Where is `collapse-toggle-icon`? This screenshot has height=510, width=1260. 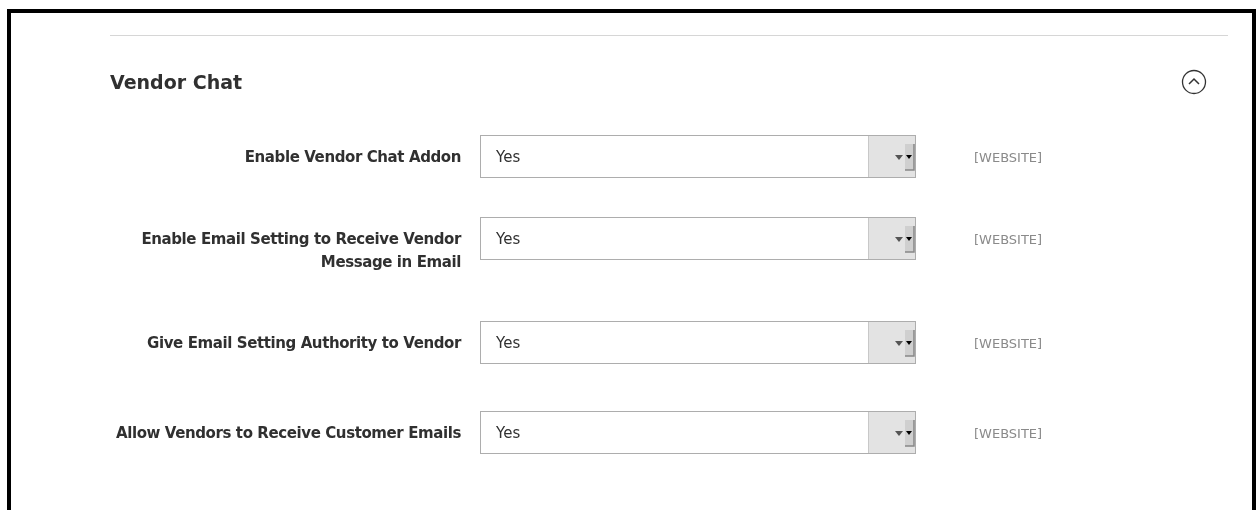
collapse-toggle-icon is located at coordinates (1194, 82).